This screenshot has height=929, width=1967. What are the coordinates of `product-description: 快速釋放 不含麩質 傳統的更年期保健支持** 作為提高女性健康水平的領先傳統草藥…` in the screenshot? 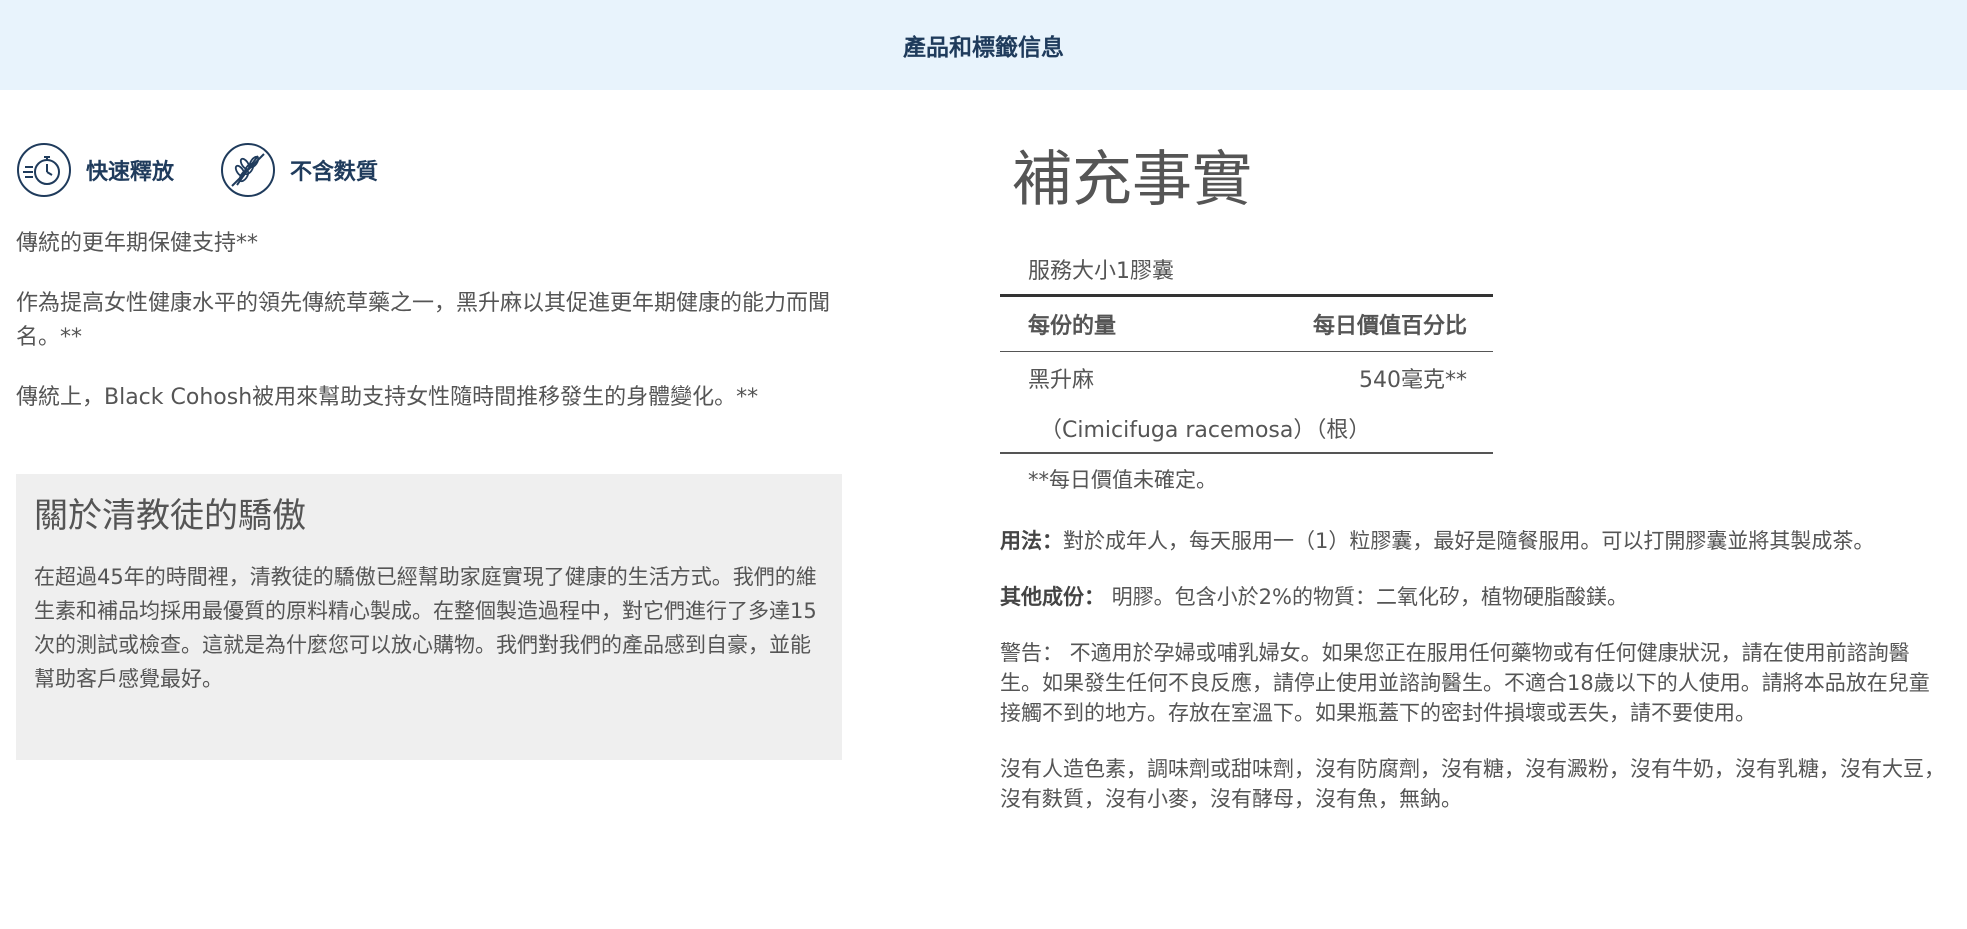 It's located at (429, 275).